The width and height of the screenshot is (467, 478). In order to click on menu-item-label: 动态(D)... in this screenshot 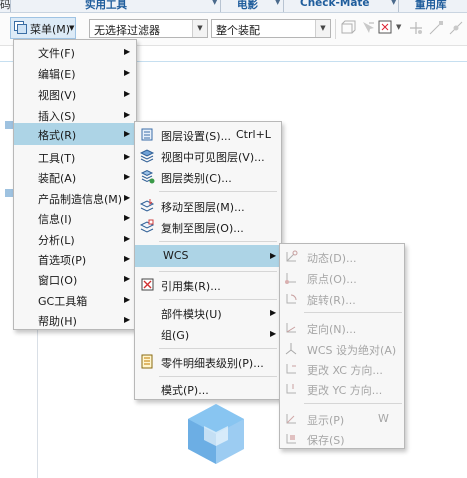, I will do `click(332, 258)`.